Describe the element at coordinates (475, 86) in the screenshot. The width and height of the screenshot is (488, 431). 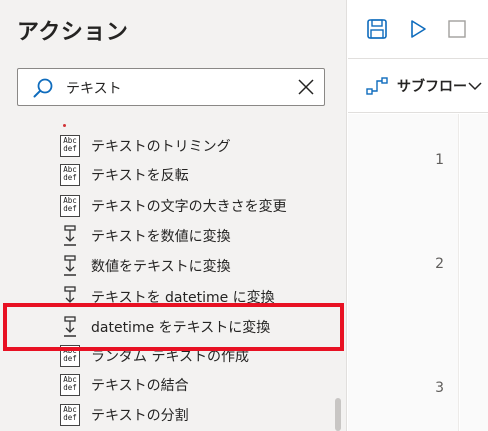
I see `chevron-down-icon` at that location.